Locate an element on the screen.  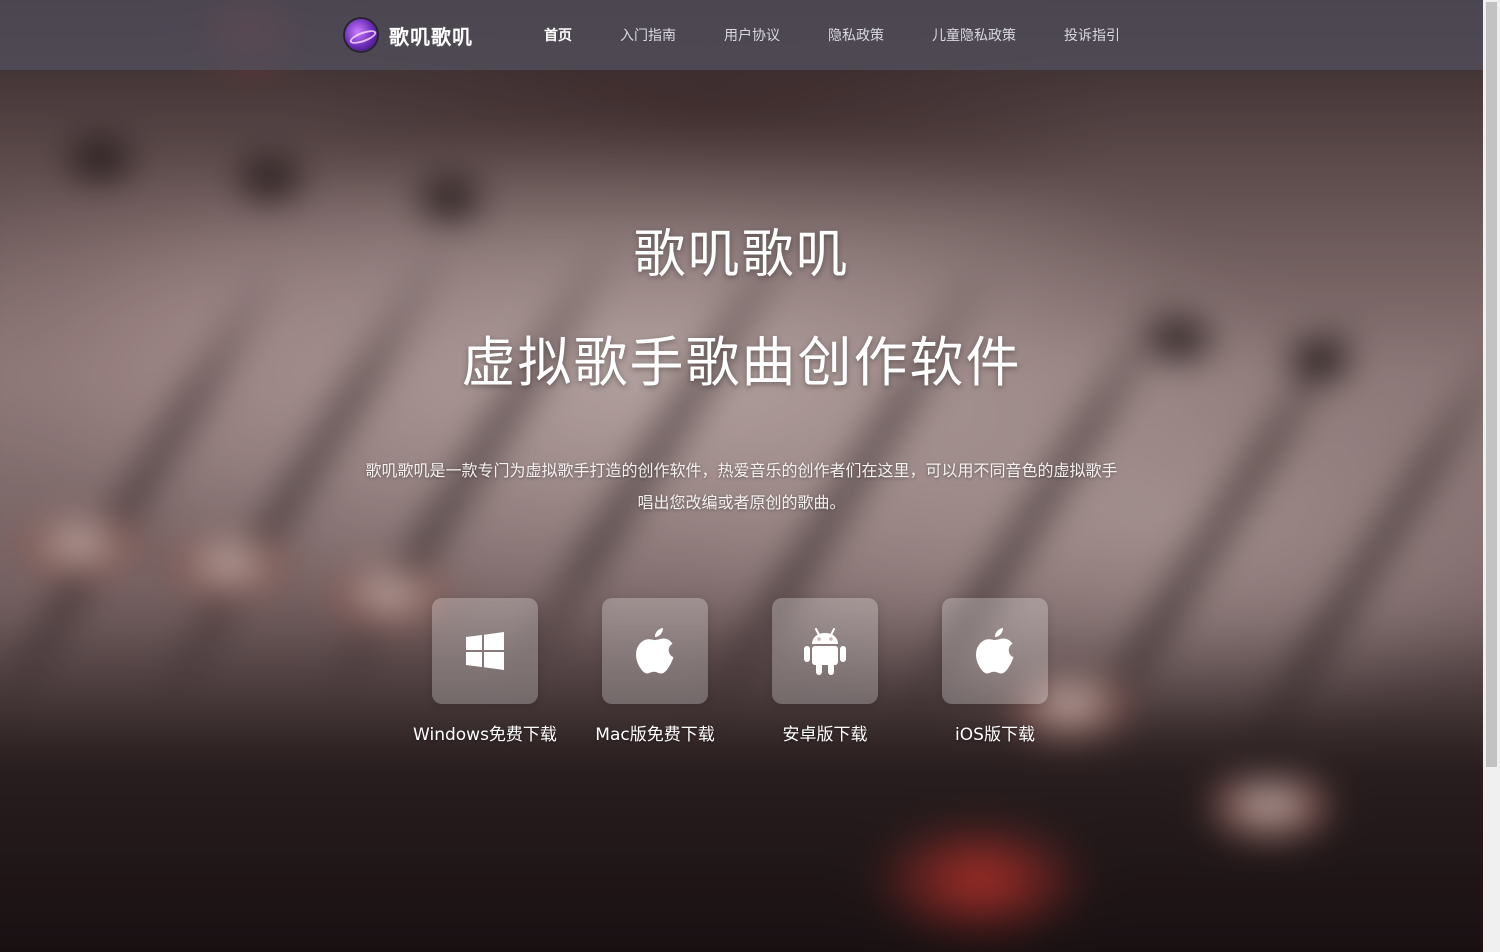
nav-item-complaint-guide: 投诉指引 is located at coordinates (1092, 35).